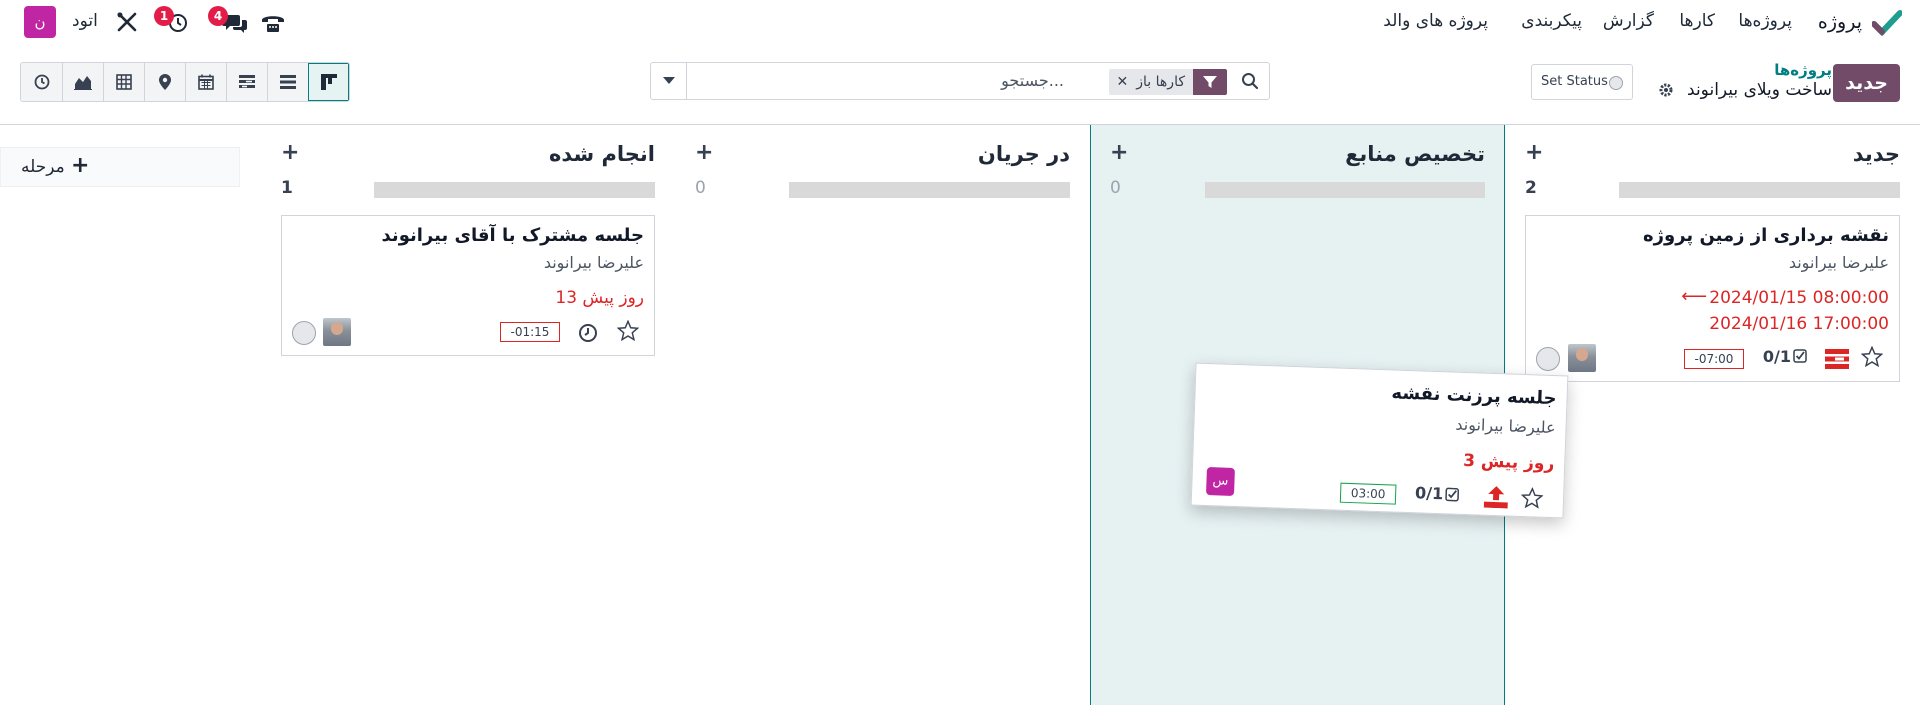 Image resolution: width=1920 pixels, height=705 pixels. What do you see at coordinates (218, 16) in the screenshot?
I see `messages-badge: 4` at bounding box center [218, 16].